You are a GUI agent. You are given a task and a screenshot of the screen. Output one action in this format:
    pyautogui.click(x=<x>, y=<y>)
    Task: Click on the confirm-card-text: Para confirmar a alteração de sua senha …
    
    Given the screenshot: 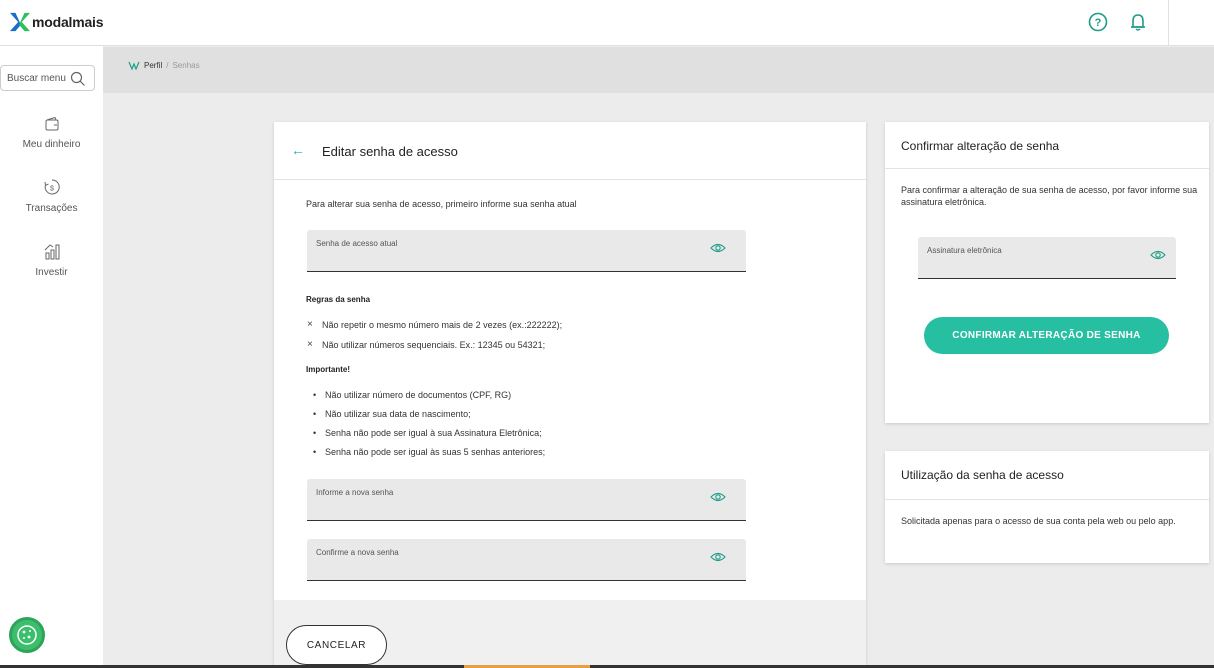 What is the action you would take?
    pyautogui.click(x=1049, y=196)
    